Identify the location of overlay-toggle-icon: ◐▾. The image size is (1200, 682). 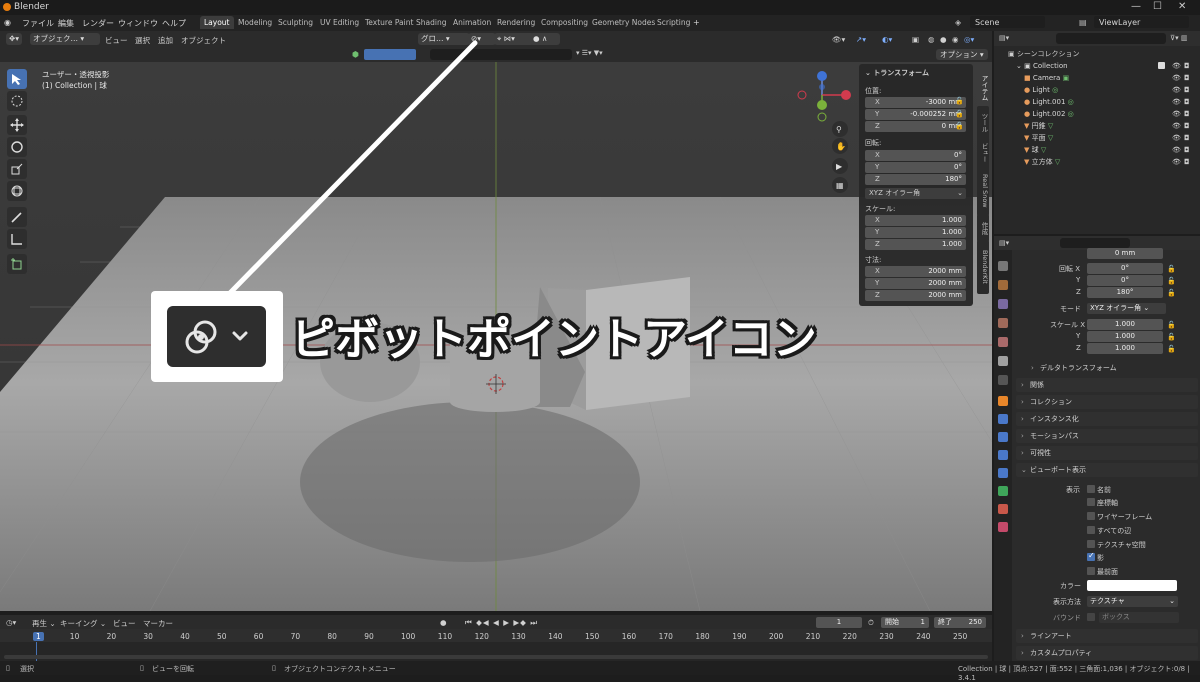
(887, 39).